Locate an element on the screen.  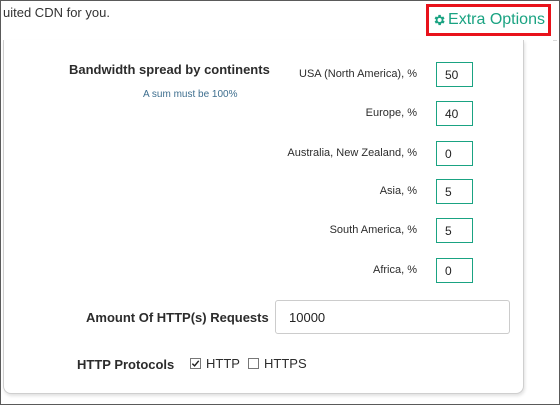
australia-label: Australia, New Zealand, % is located at coordinates (352, 153).